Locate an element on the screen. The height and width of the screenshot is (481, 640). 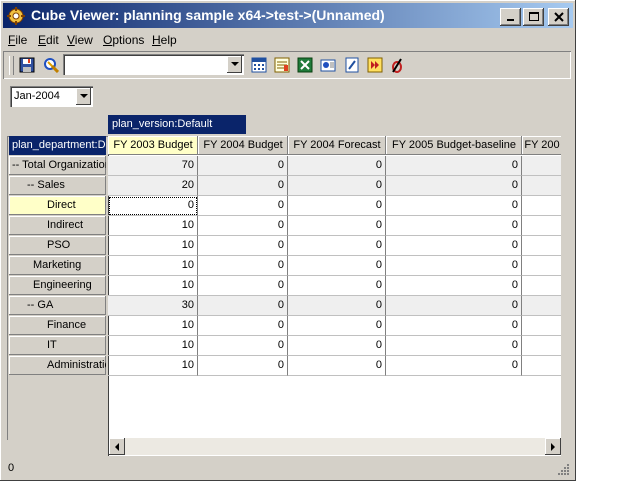
save-icon is located at coordinates (27, 65).